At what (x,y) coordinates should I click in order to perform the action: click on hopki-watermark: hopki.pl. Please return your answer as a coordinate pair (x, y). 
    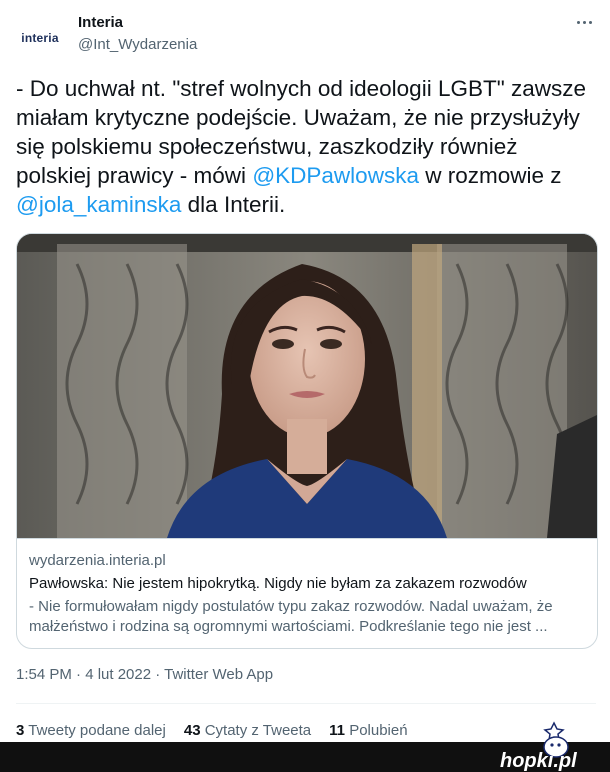
    Looking at the image, I should click on (547, 743).